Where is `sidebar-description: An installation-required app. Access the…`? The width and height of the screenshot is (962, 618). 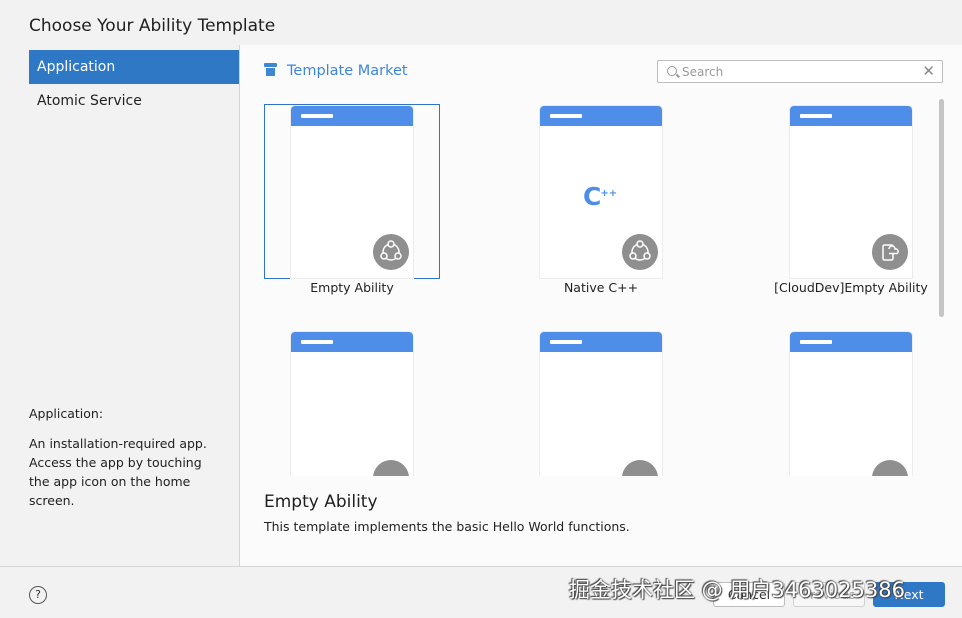 sidebar-description: An installation-required app. Access the… is located at coordinates (118, 472).